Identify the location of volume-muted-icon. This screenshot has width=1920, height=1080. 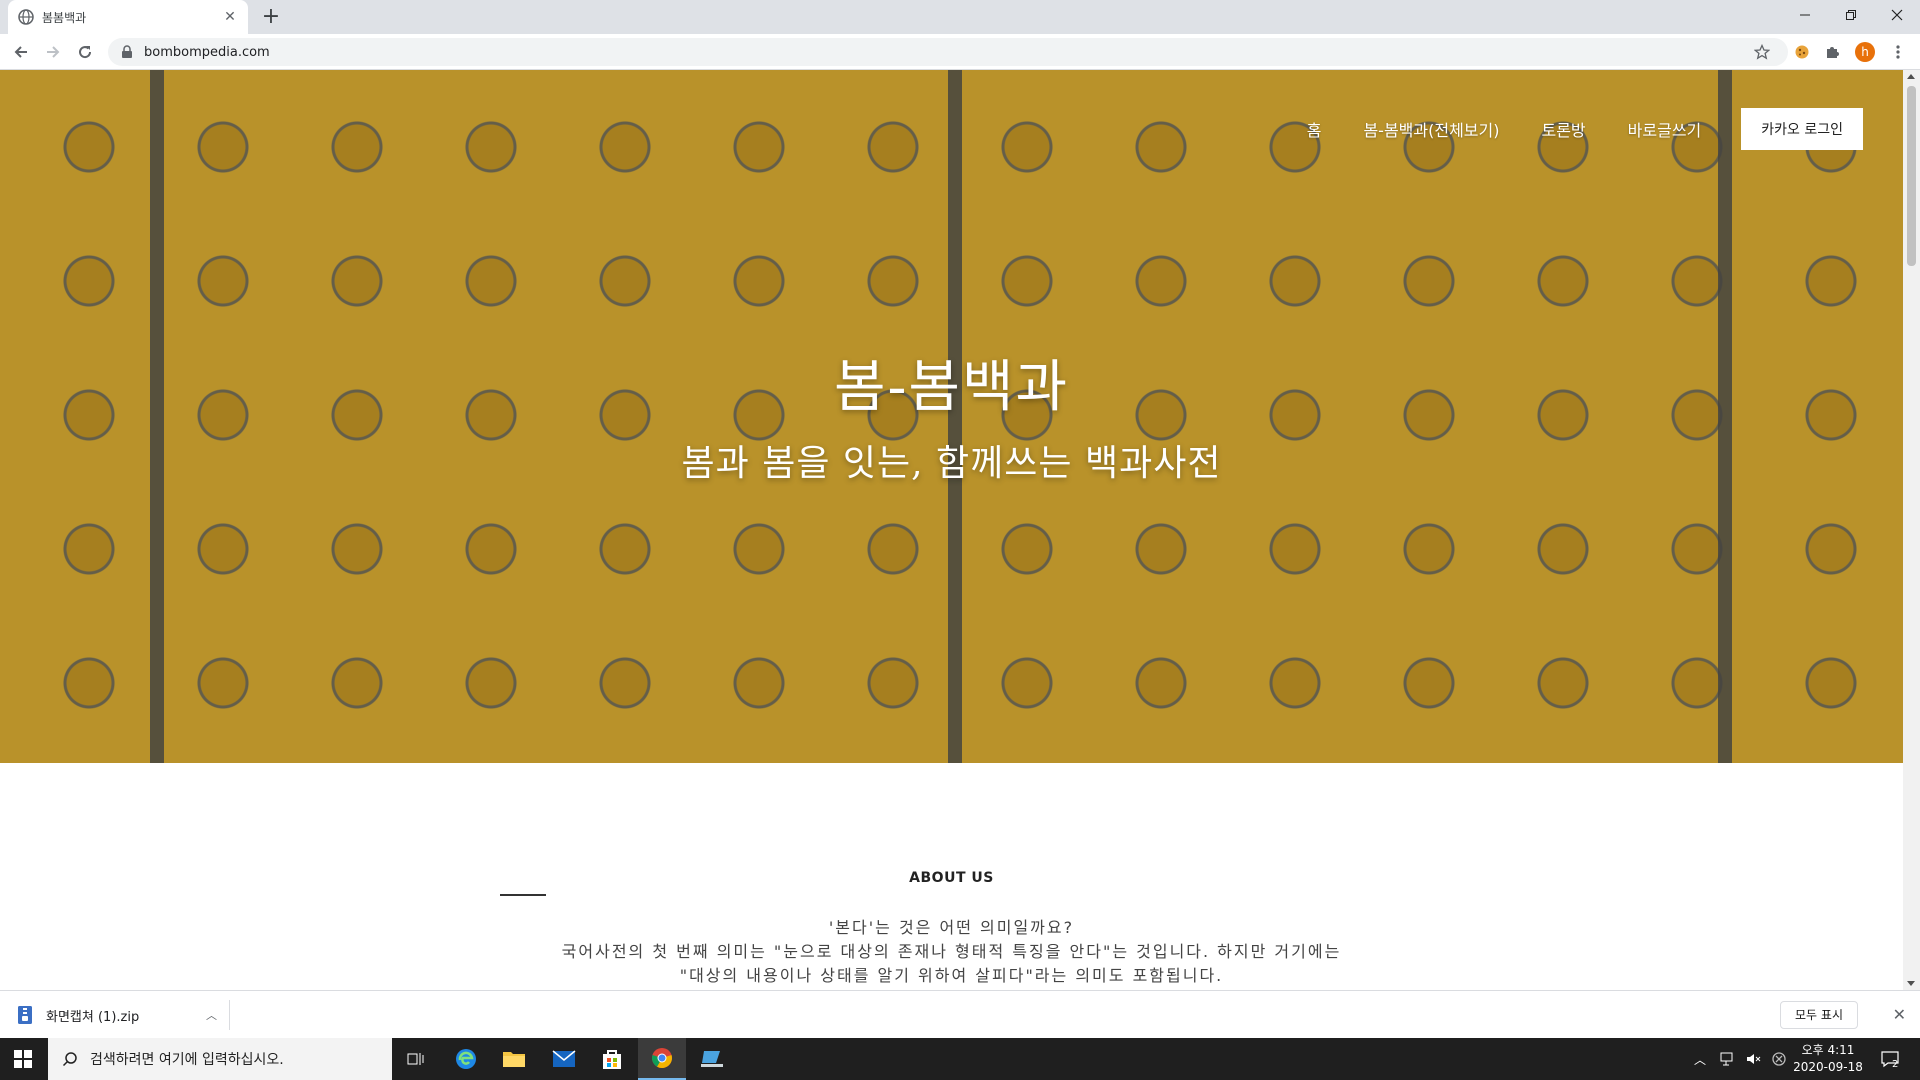
(1754, 1059).